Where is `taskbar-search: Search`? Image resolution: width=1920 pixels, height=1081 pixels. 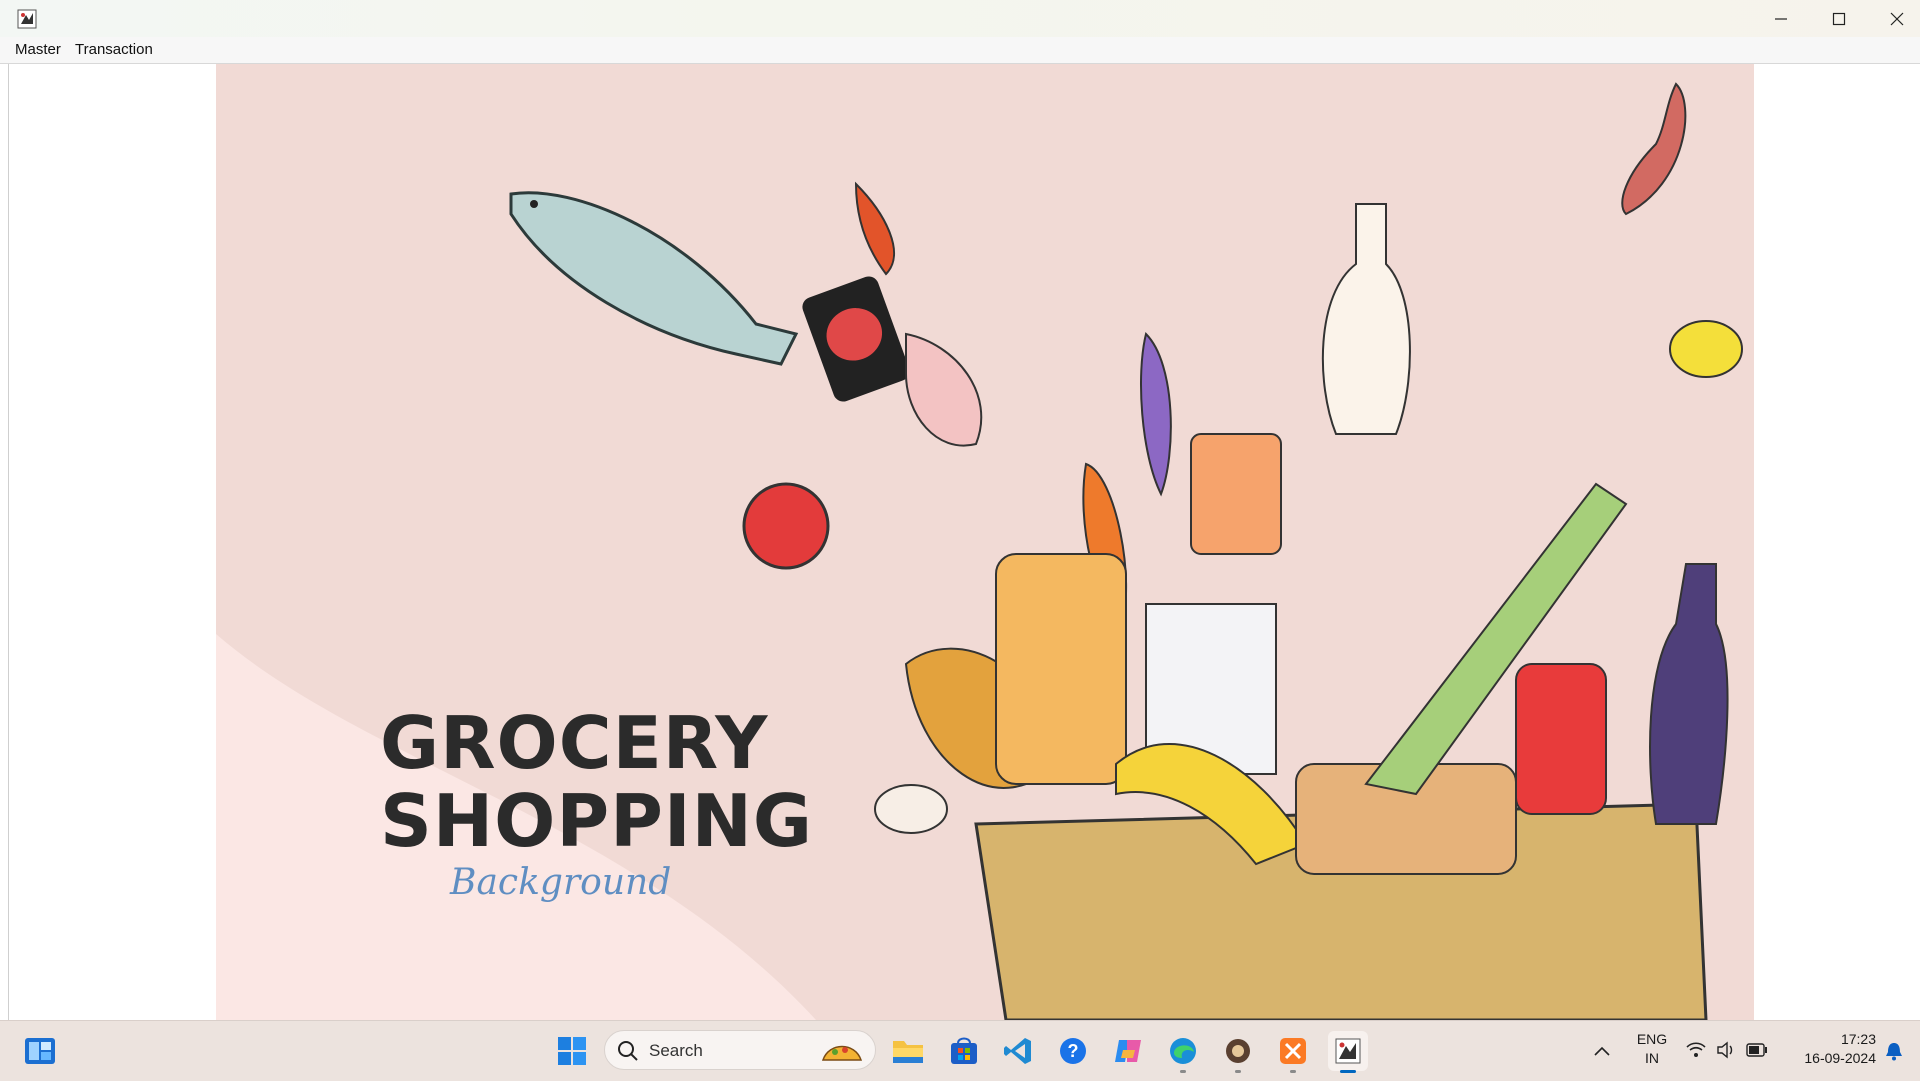 taskbar-search: Search is located at coordinates (740, 1050).